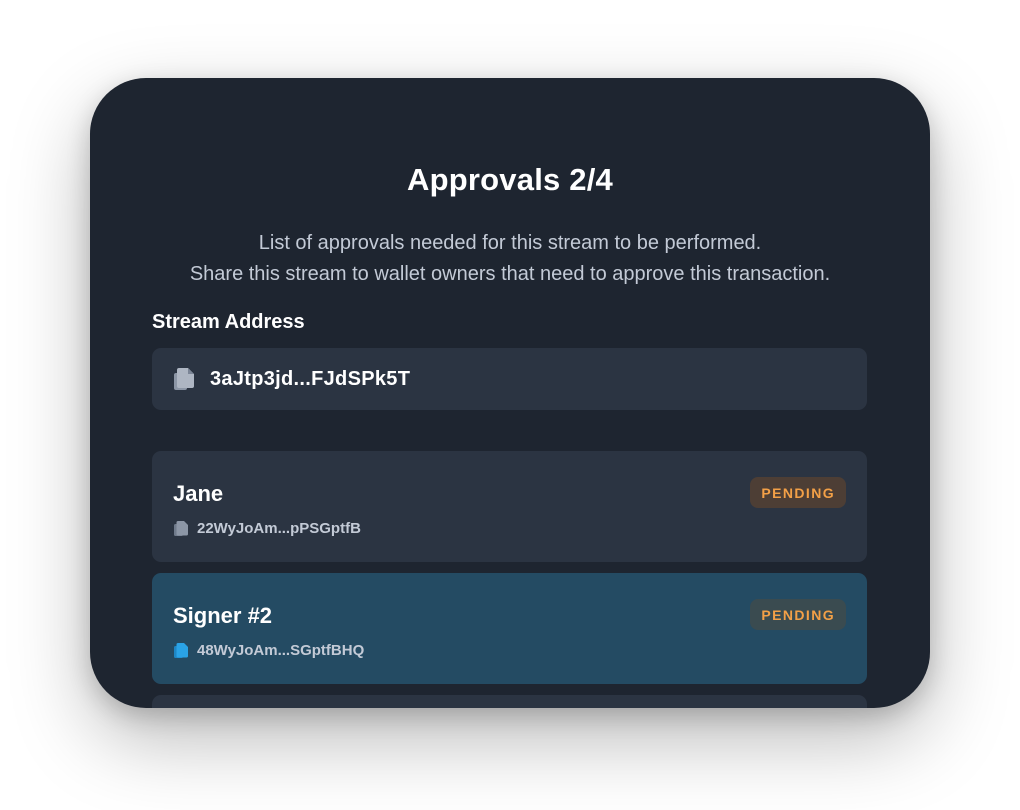 The height and width of the screenshot is (810, 1020). What do you see at coordinates (279, 528) in the screenshot?
I see `signer-address: 22WyJoAm...pPSGptfB` at bounding box center [279, 528].